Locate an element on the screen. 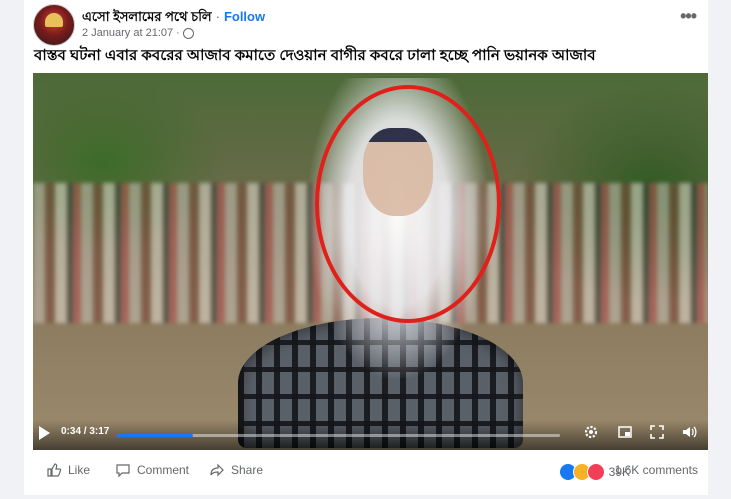 This screenshot has width=731, height=499. share-icon is located at coordinates (217, 470).